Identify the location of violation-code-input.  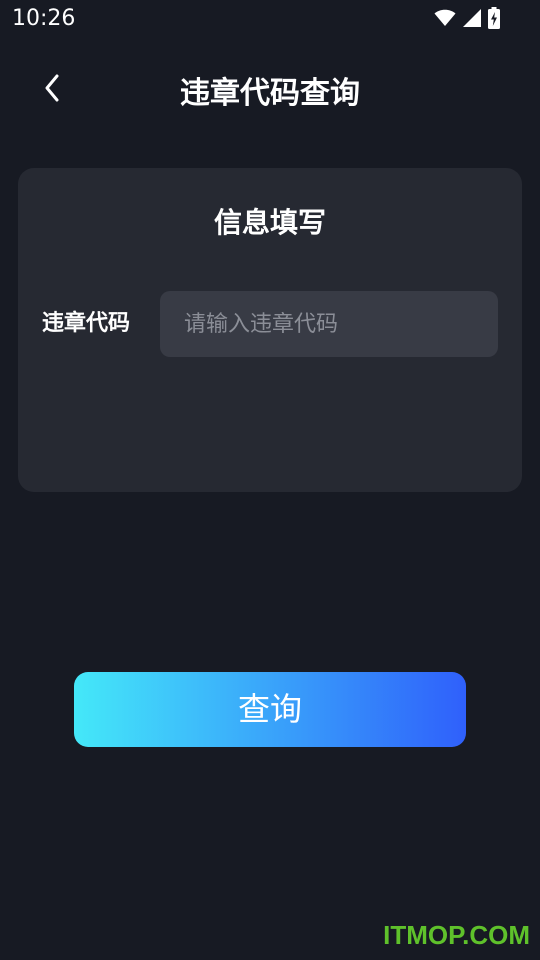
(329, 324).